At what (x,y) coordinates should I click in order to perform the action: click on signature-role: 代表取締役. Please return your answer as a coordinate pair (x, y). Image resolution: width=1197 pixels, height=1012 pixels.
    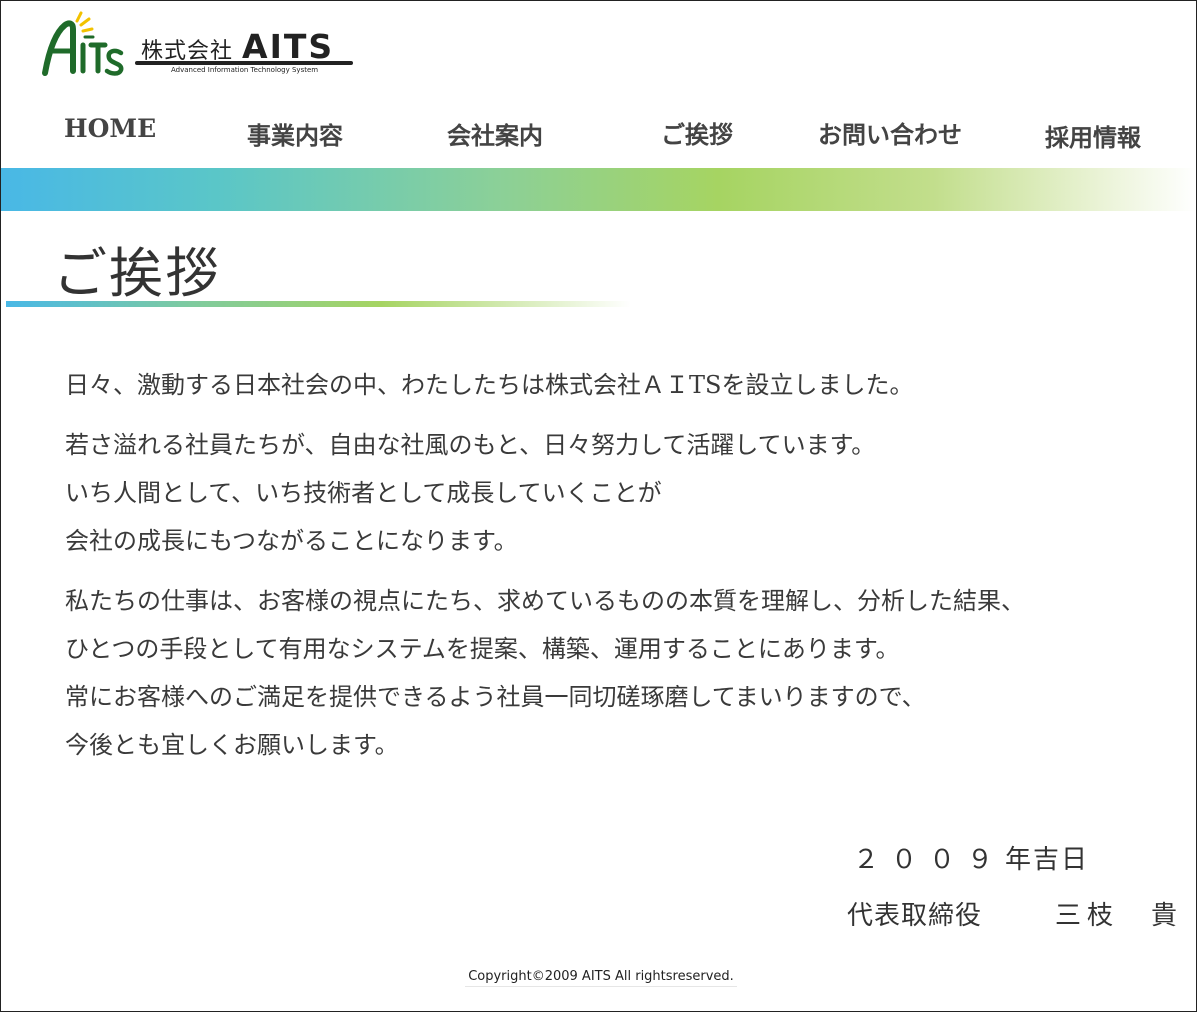
    Looking at the image, I should click on (915, 916).